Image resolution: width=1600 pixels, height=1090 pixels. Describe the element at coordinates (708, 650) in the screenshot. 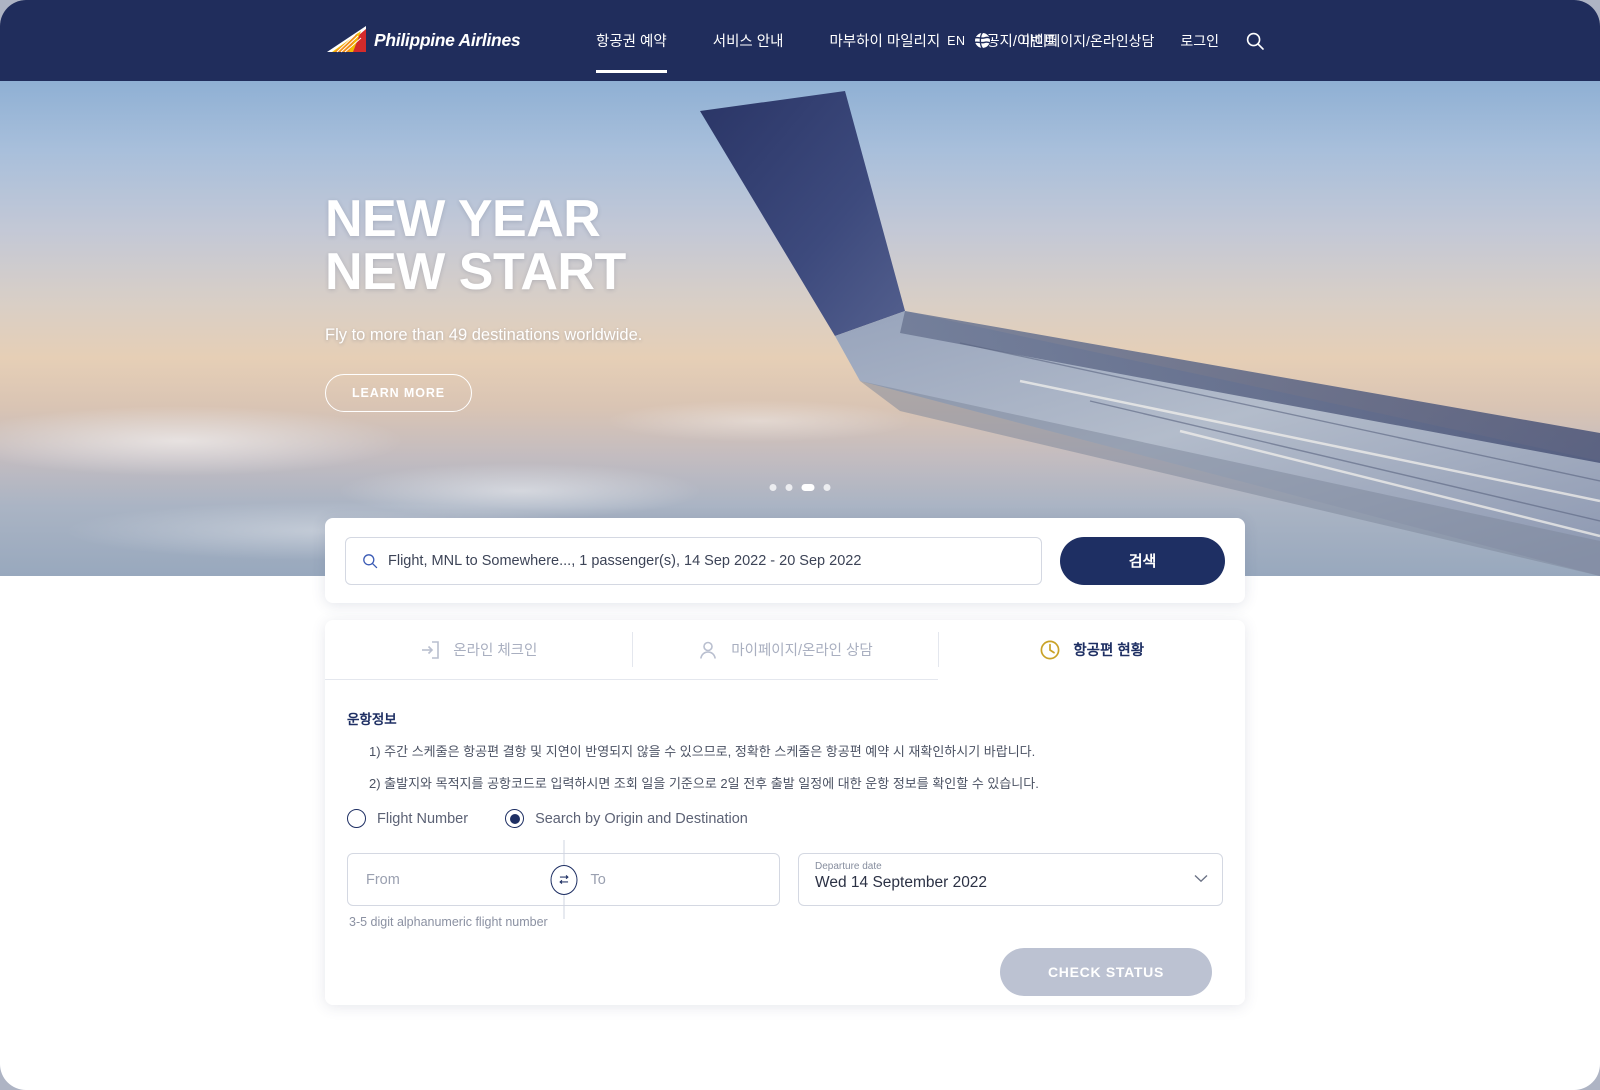

I see `user-icon` at that location.